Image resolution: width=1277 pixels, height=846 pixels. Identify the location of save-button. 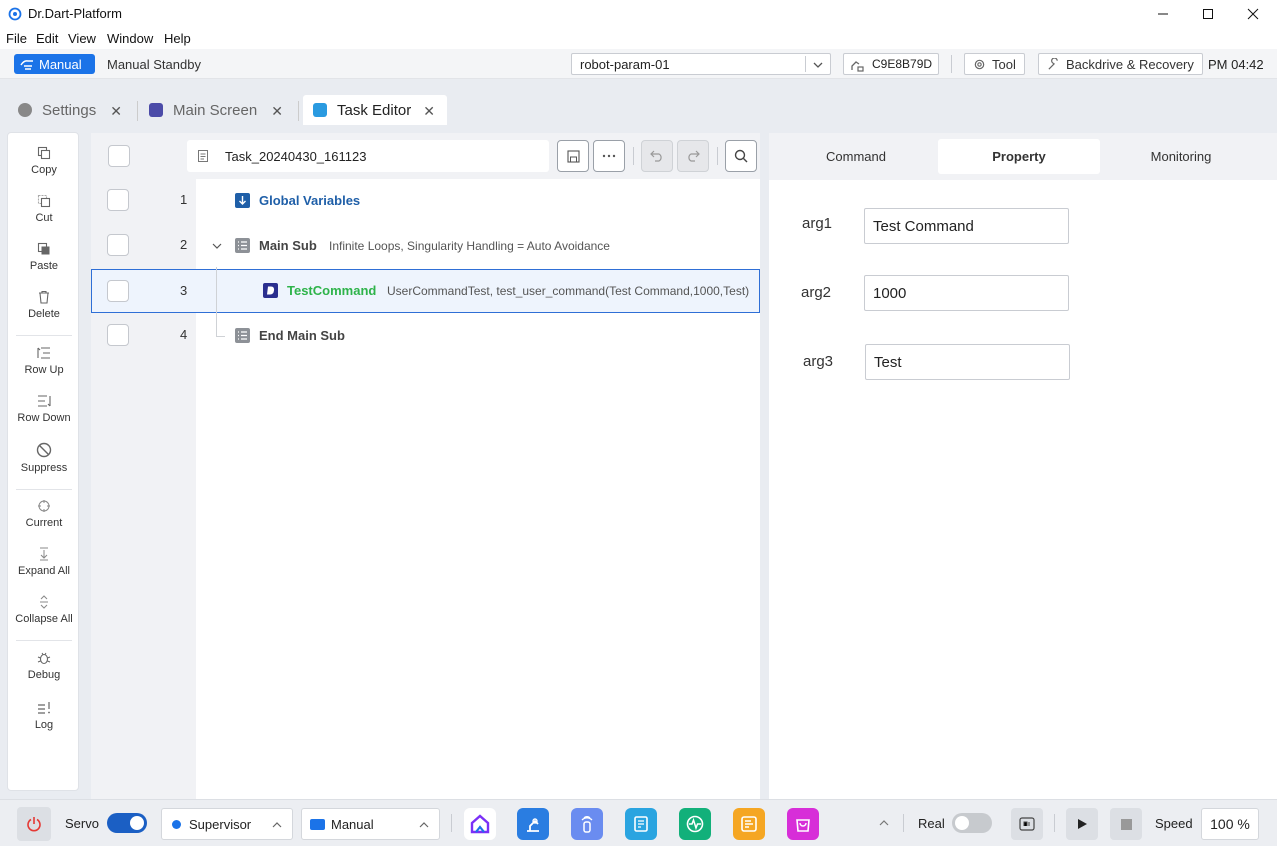
(573, 156).